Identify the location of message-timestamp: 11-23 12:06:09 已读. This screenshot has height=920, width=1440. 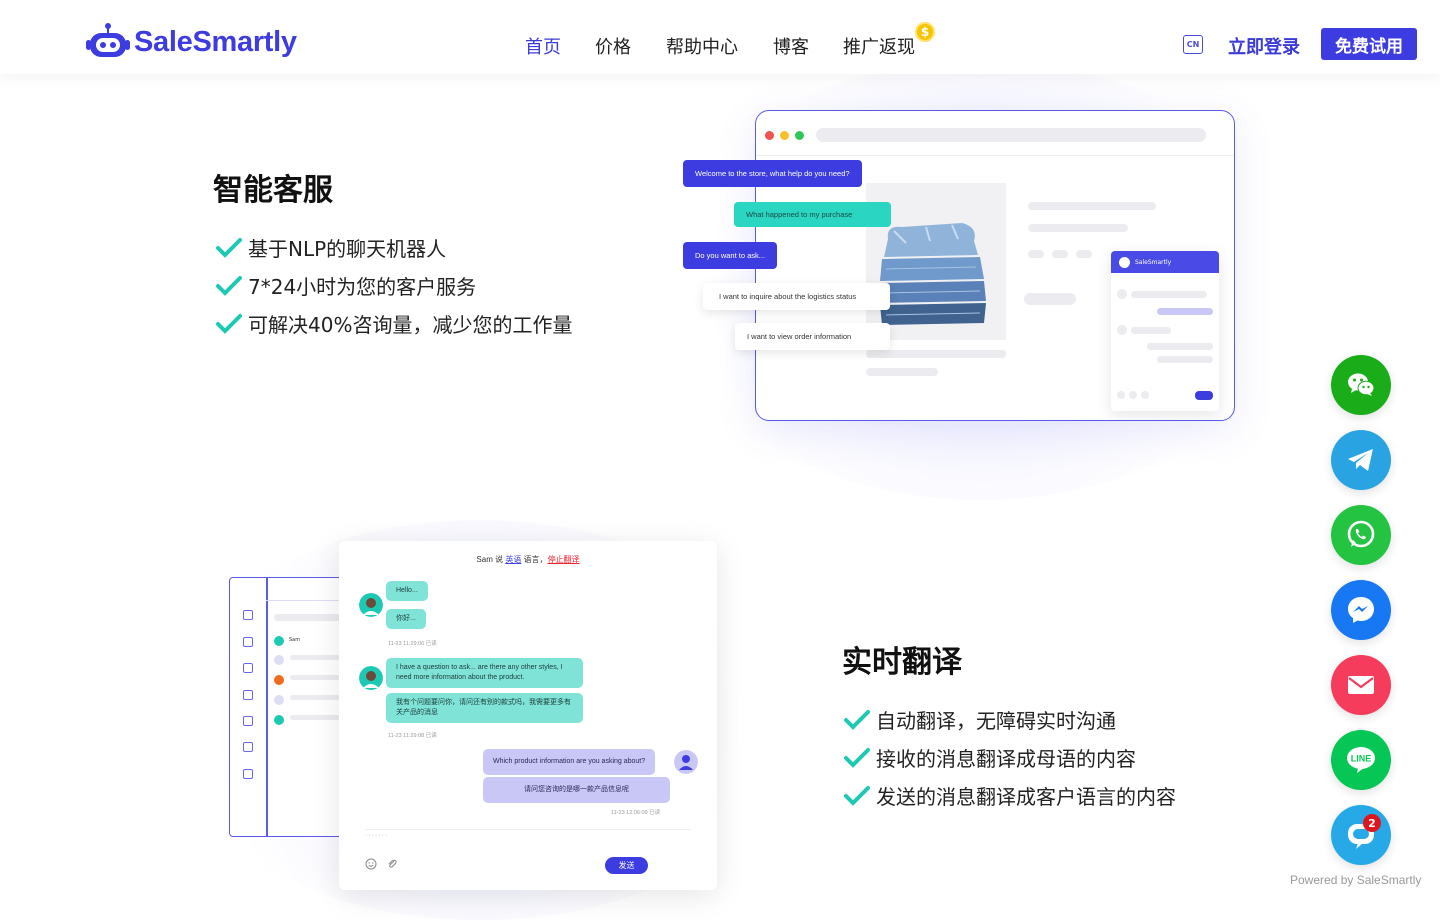
(636, 813).